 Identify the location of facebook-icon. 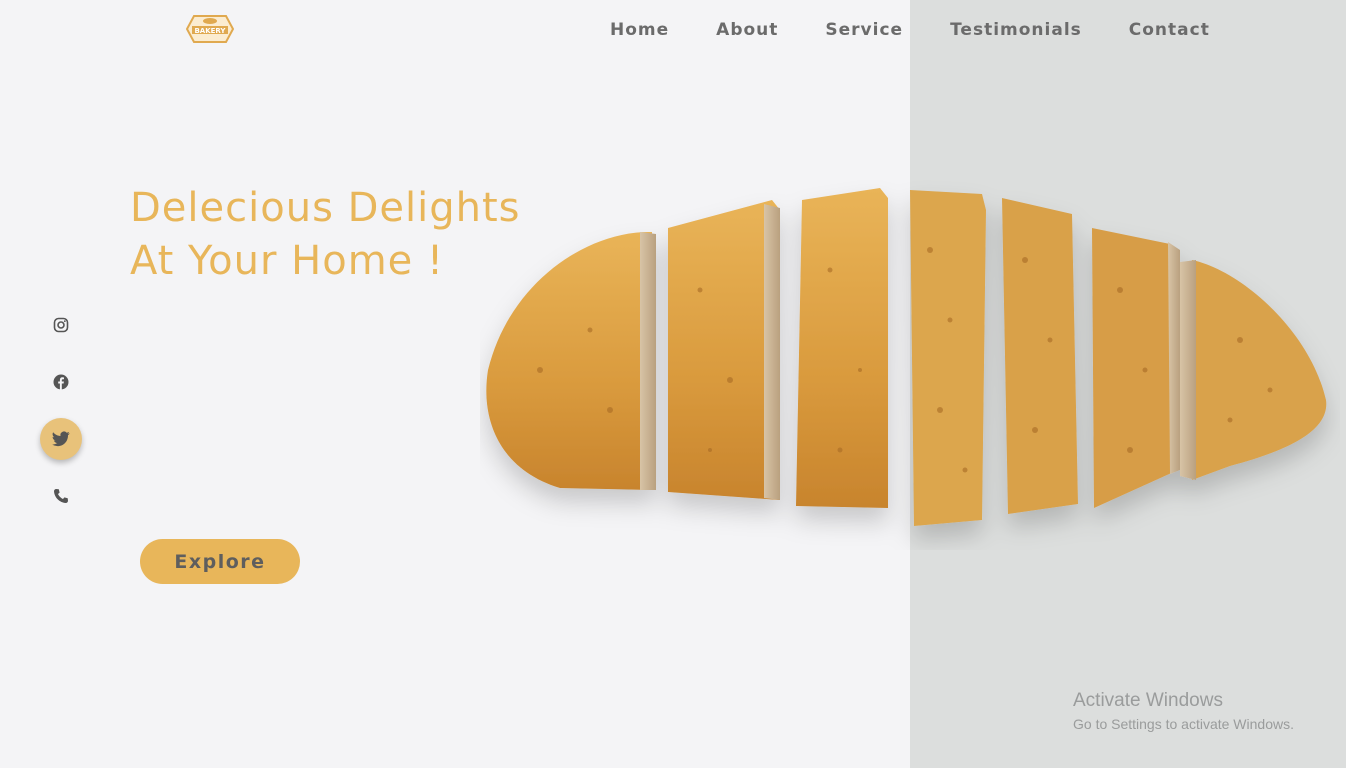
(61, 382).